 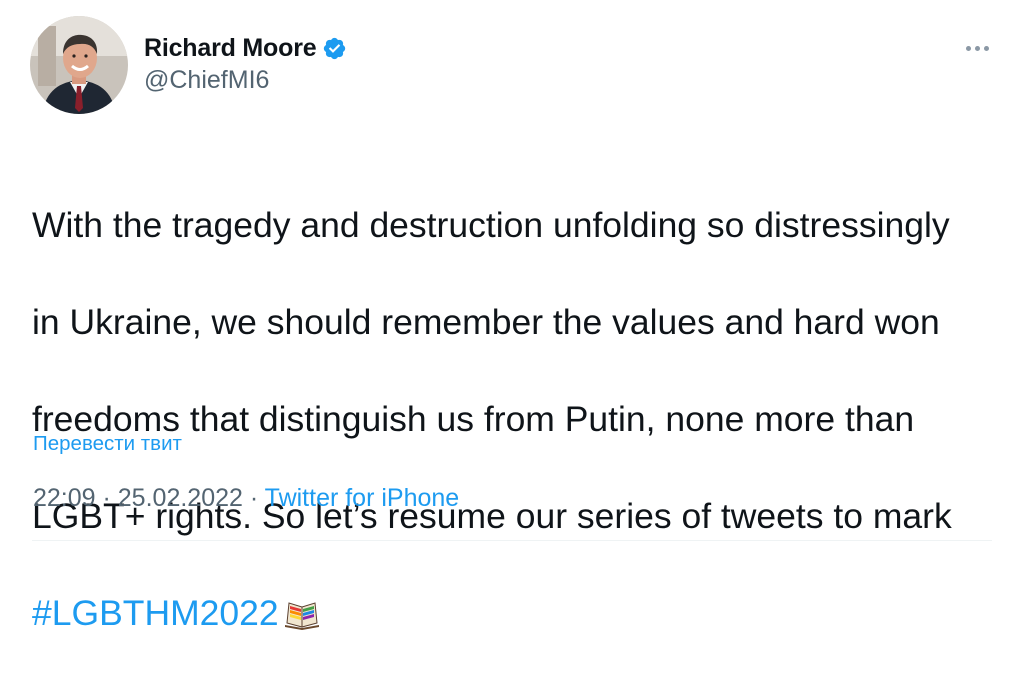 I want to click on avatar, so click(x=79, y=65).